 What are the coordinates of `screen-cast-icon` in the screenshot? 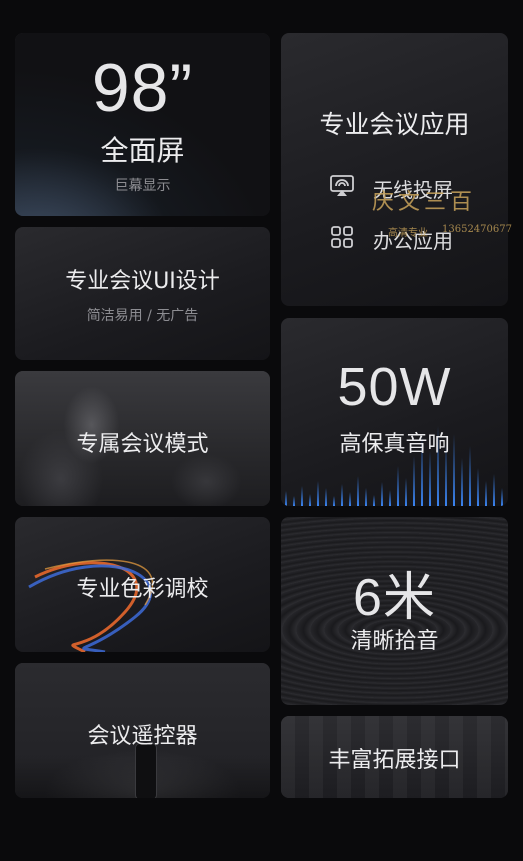 It's located at (342, 188).